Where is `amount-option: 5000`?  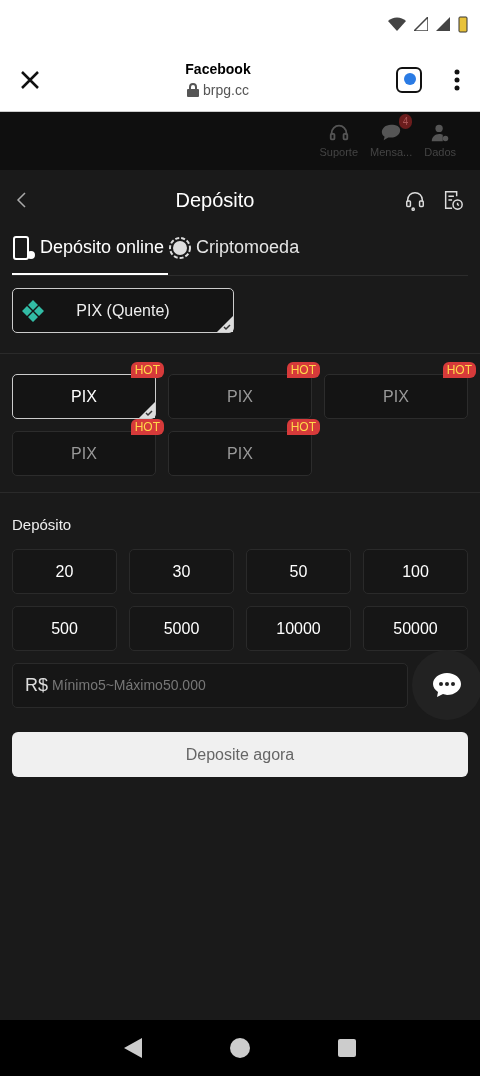
amount-option: 5000 is located at coordinates (181, 628).